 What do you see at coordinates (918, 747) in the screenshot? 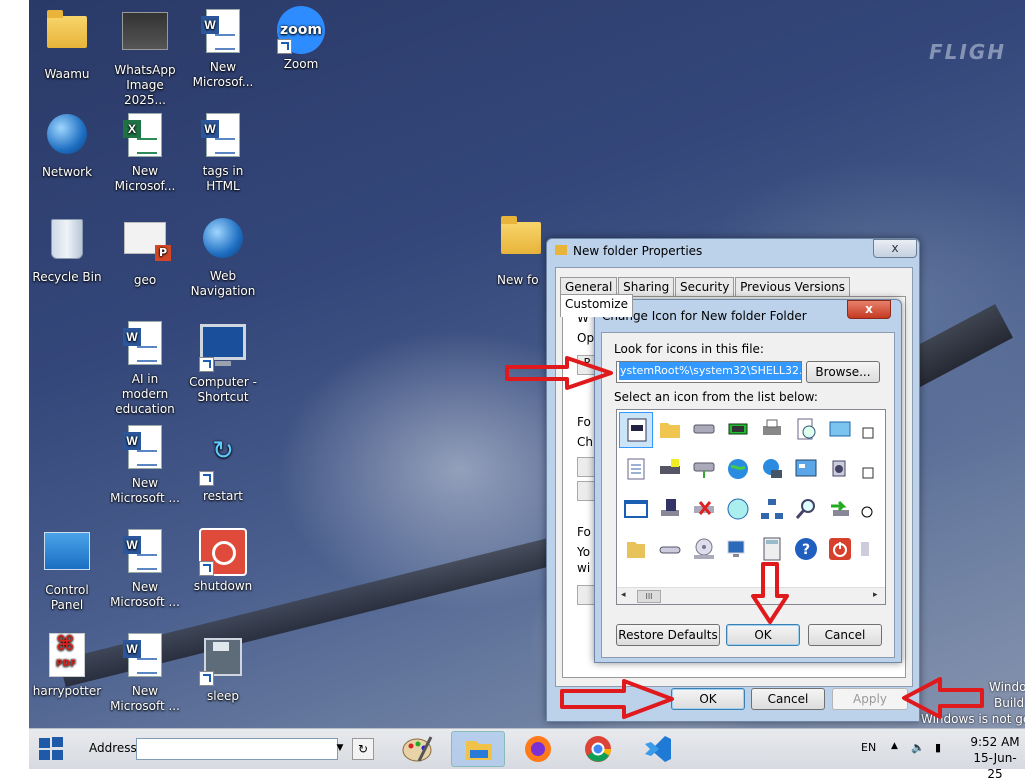
I see `speaker-volume-icon: 🔈` at bounding box center [918, 747].